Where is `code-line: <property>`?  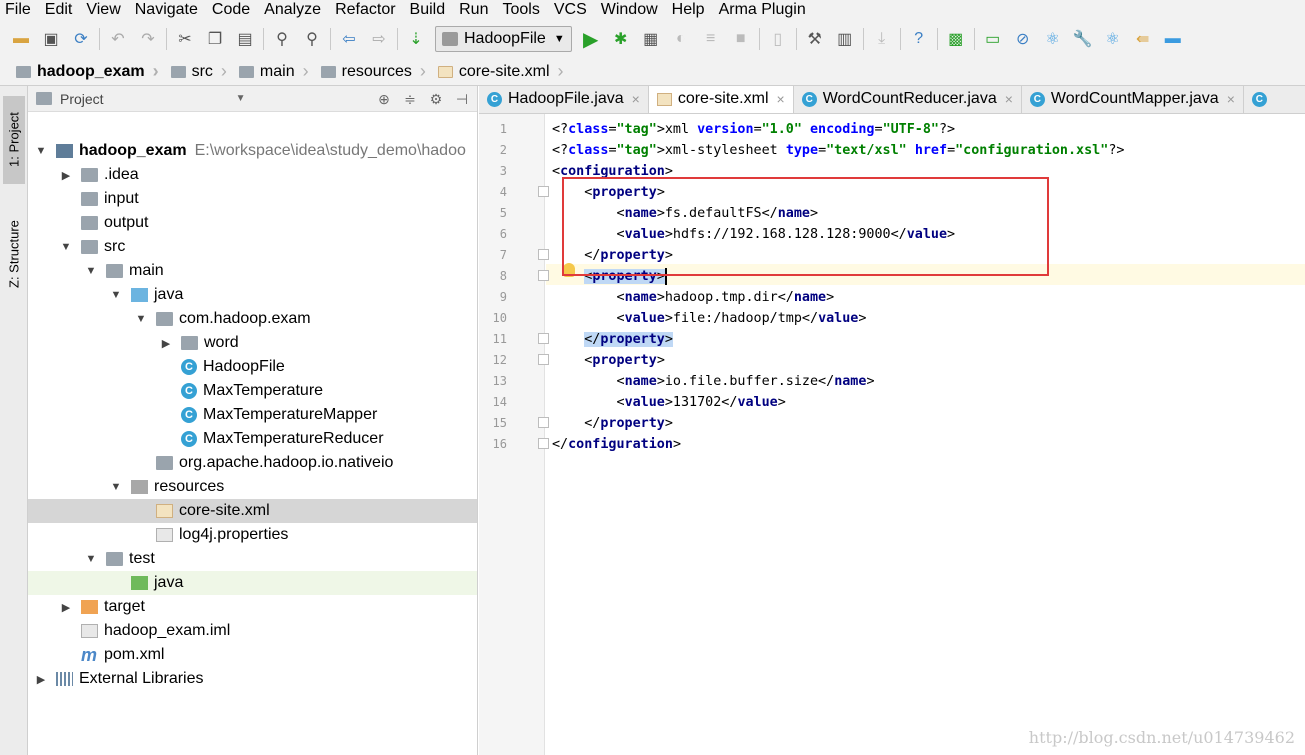
code-line: <property> is located at coordinates (608, 360).